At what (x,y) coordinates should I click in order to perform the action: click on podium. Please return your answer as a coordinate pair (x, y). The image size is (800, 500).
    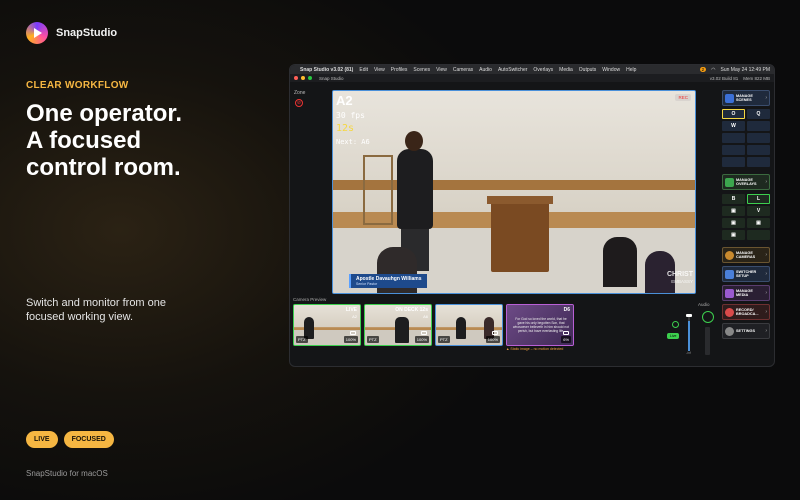
    Looking at the image, I should click on (520, 234).